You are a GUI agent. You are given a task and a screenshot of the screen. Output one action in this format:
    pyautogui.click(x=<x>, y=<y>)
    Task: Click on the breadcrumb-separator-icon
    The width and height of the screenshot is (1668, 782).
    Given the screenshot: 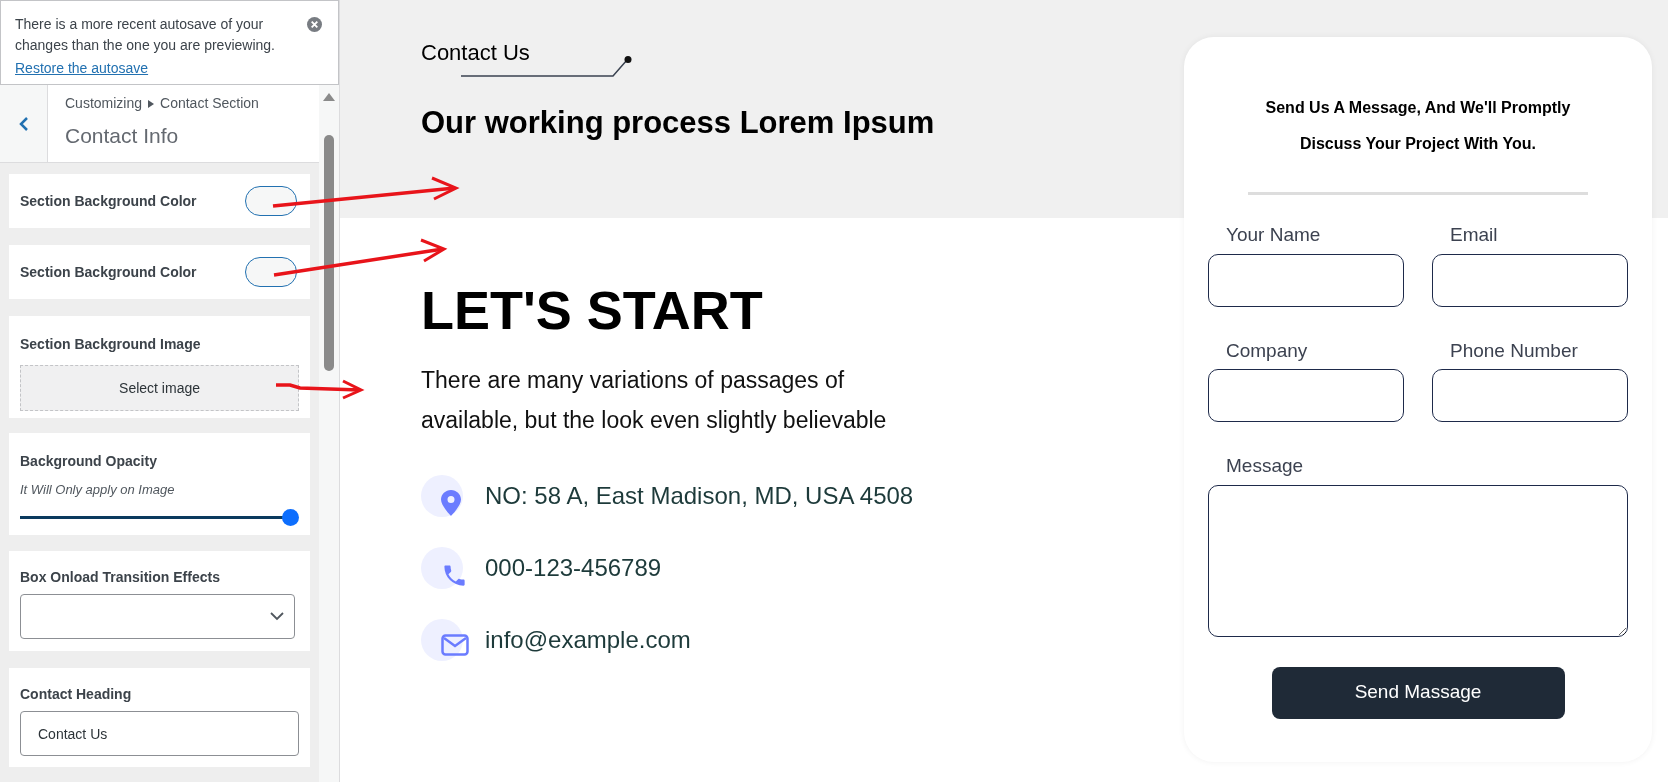 What is the action you would take?
    pyautogui.click(x=151, y=103)
    